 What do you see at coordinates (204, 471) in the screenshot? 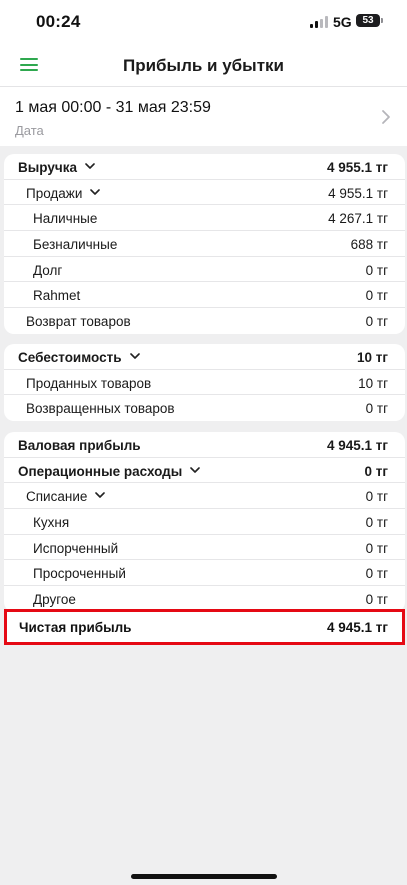
I see `opex-row: Операционные расходы 0 тг` at bounding box center [204, 471].